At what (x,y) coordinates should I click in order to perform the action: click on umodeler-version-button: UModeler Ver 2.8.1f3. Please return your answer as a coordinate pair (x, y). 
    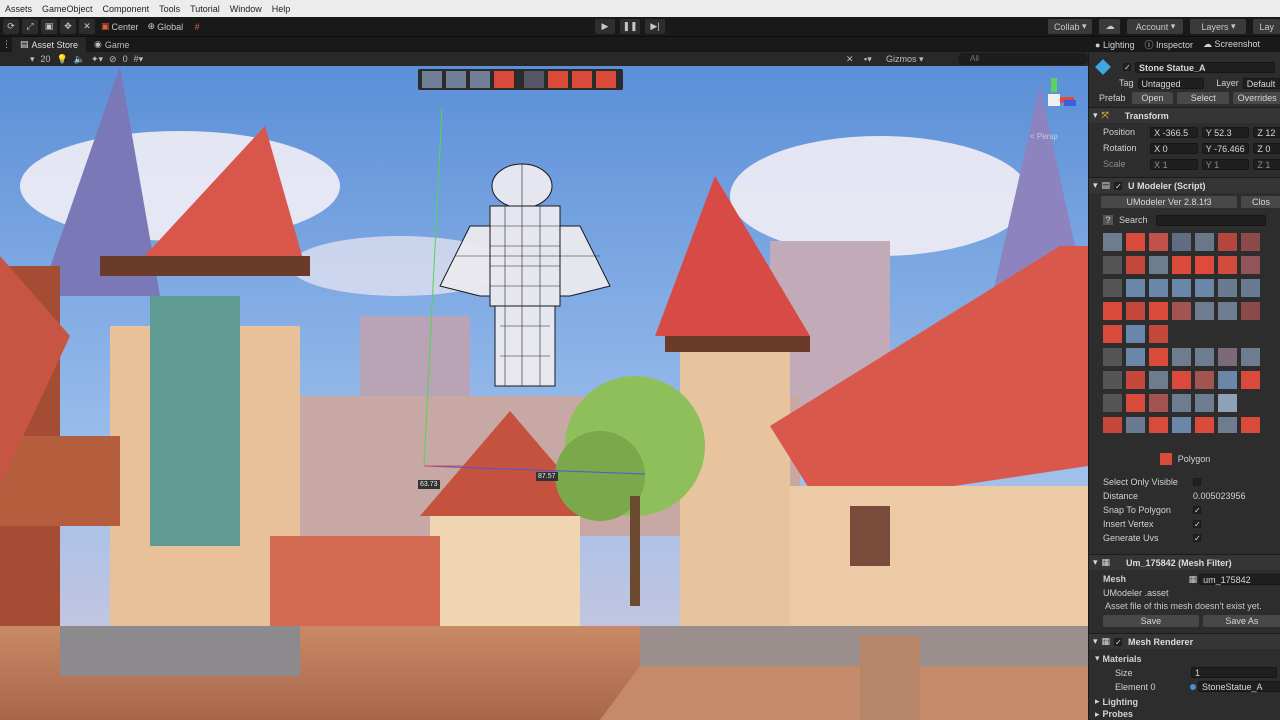
    Looking at the image, I should click on (1169, 202).